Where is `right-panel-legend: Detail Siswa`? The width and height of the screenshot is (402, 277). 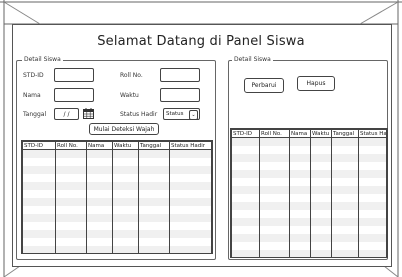
right-panel-legend: Detail Siswa is located at coordinates (252, 59).